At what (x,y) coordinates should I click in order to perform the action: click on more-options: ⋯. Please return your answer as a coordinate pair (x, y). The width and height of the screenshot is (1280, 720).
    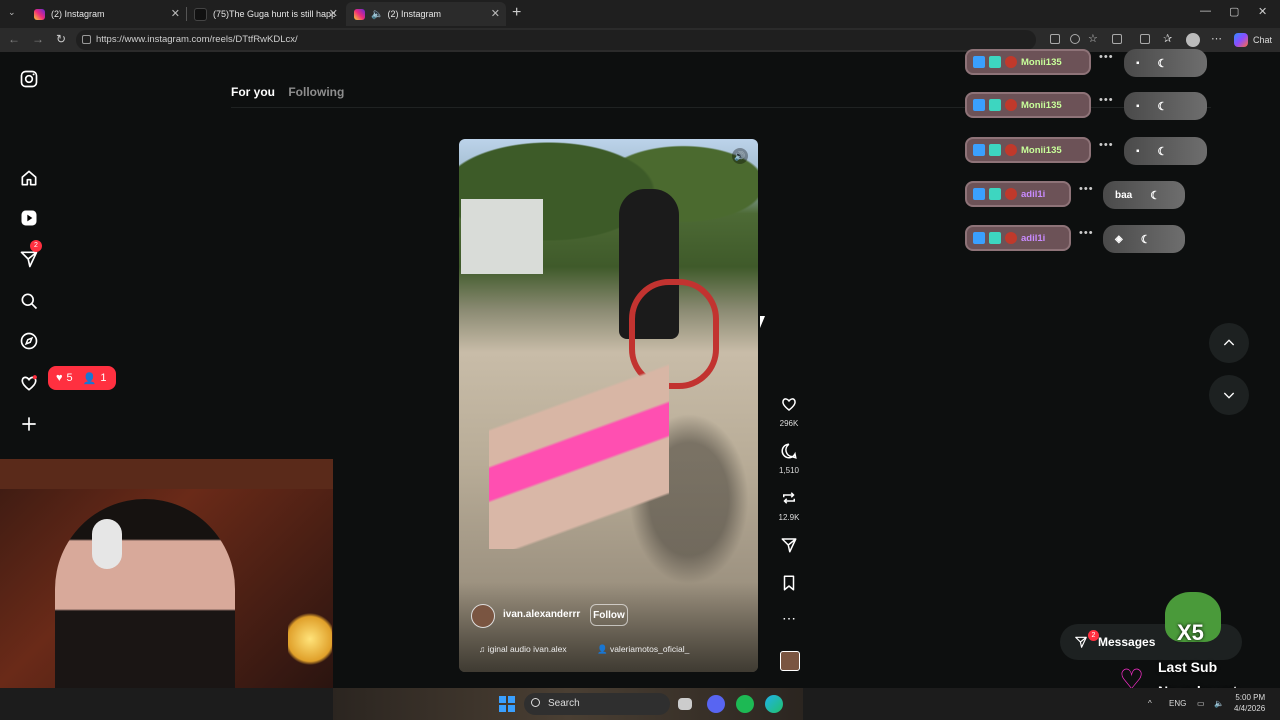
    Looking at the image, I should click on (789, 618).